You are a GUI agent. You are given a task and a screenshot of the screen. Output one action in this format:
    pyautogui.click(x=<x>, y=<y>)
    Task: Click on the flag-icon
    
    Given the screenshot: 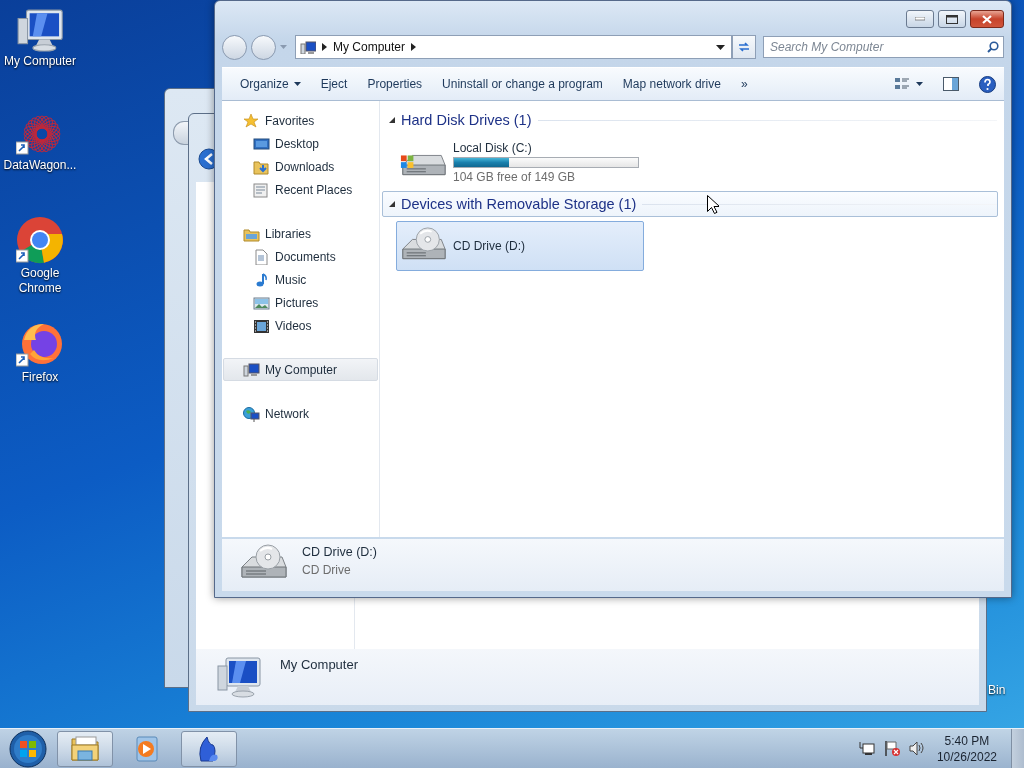 What is the action you would take?
    pyautogui.click(x=891, y=748)
    